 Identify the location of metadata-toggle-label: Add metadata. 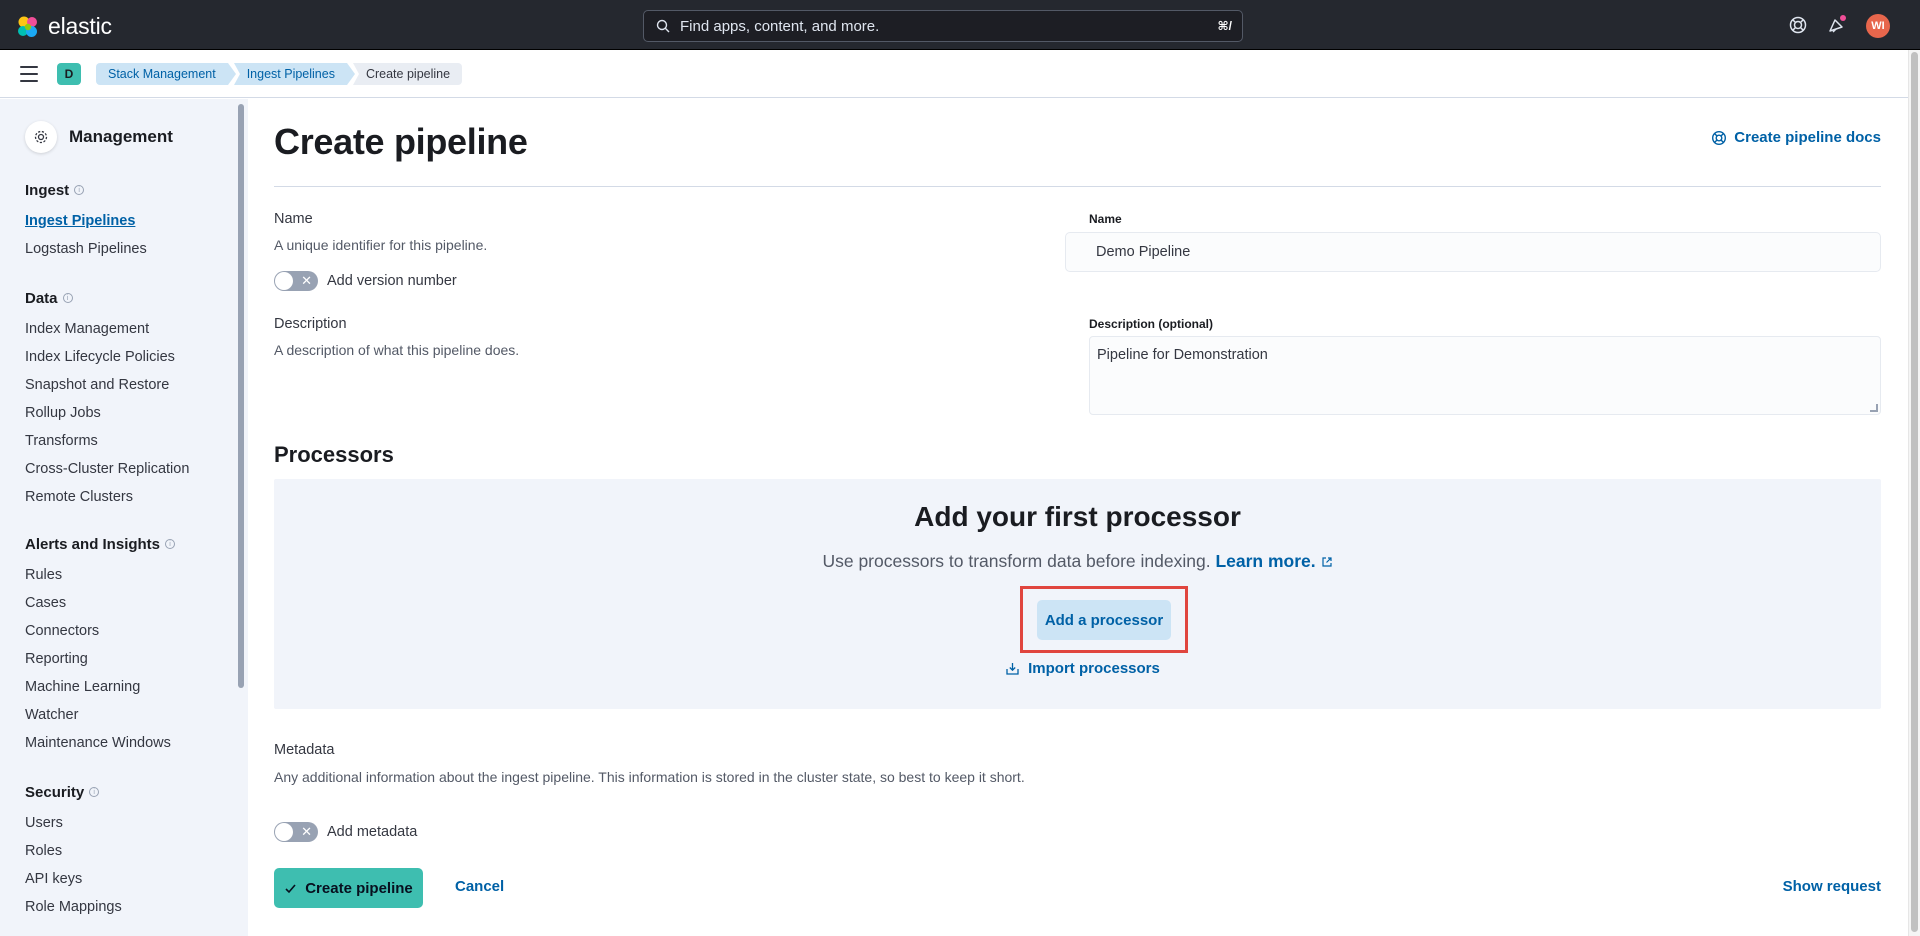
(372, 832).